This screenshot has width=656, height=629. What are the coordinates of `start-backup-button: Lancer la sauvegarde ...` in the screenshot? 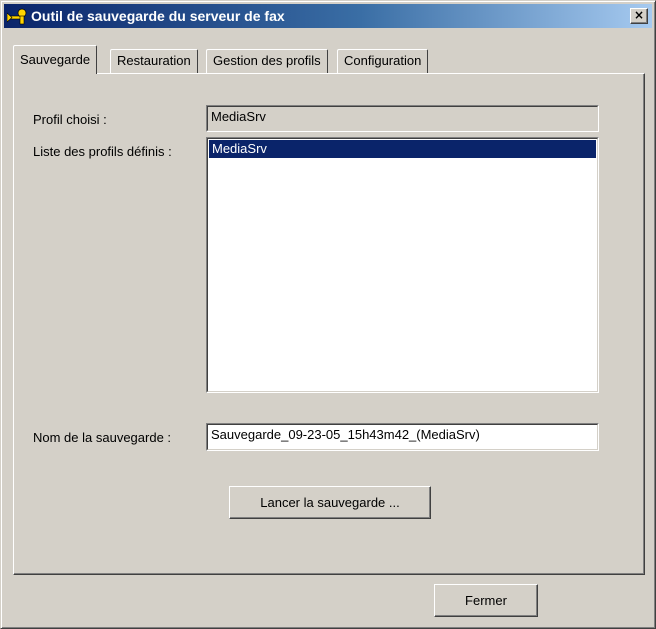 It's located at (330, 502).